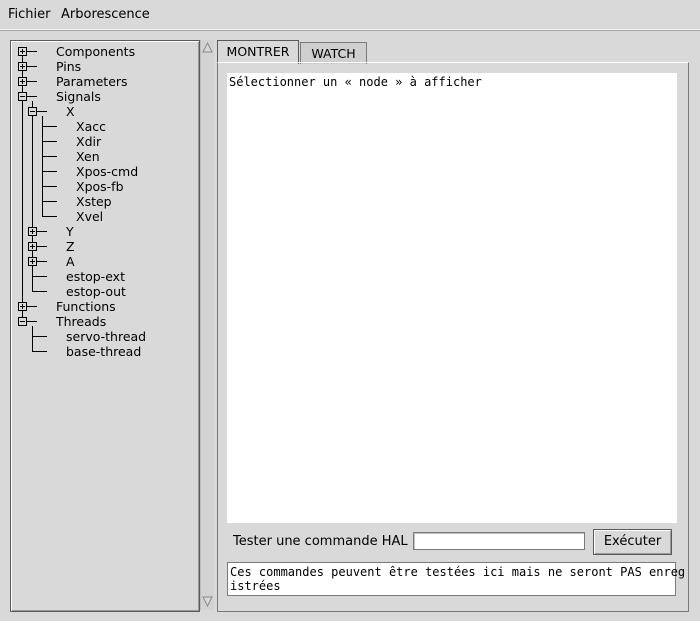 The image size is (700, 621). I want to click on tree-item-pins: Pins, so click(68, 66).